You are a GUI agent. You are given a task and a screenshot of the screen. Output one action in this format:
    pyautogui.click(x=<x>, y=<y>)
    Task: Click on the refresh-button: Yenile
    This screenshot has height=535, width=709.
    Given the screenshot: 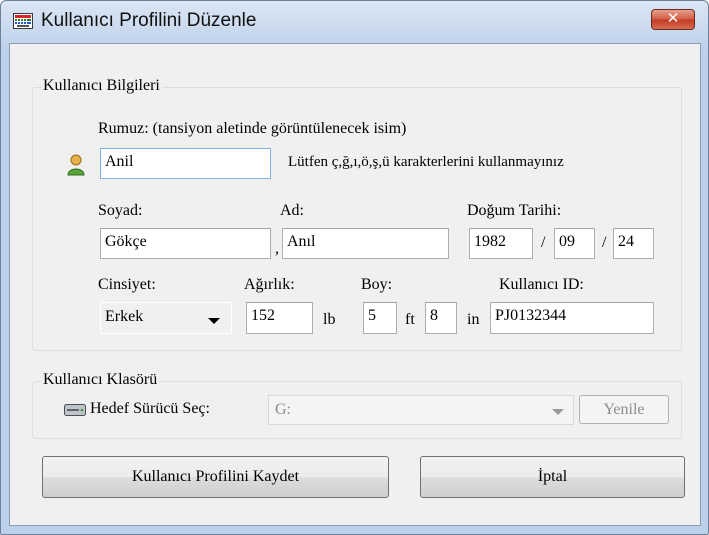 What is the action you would take?
    pyautogui.click(x=624, y=409)
    